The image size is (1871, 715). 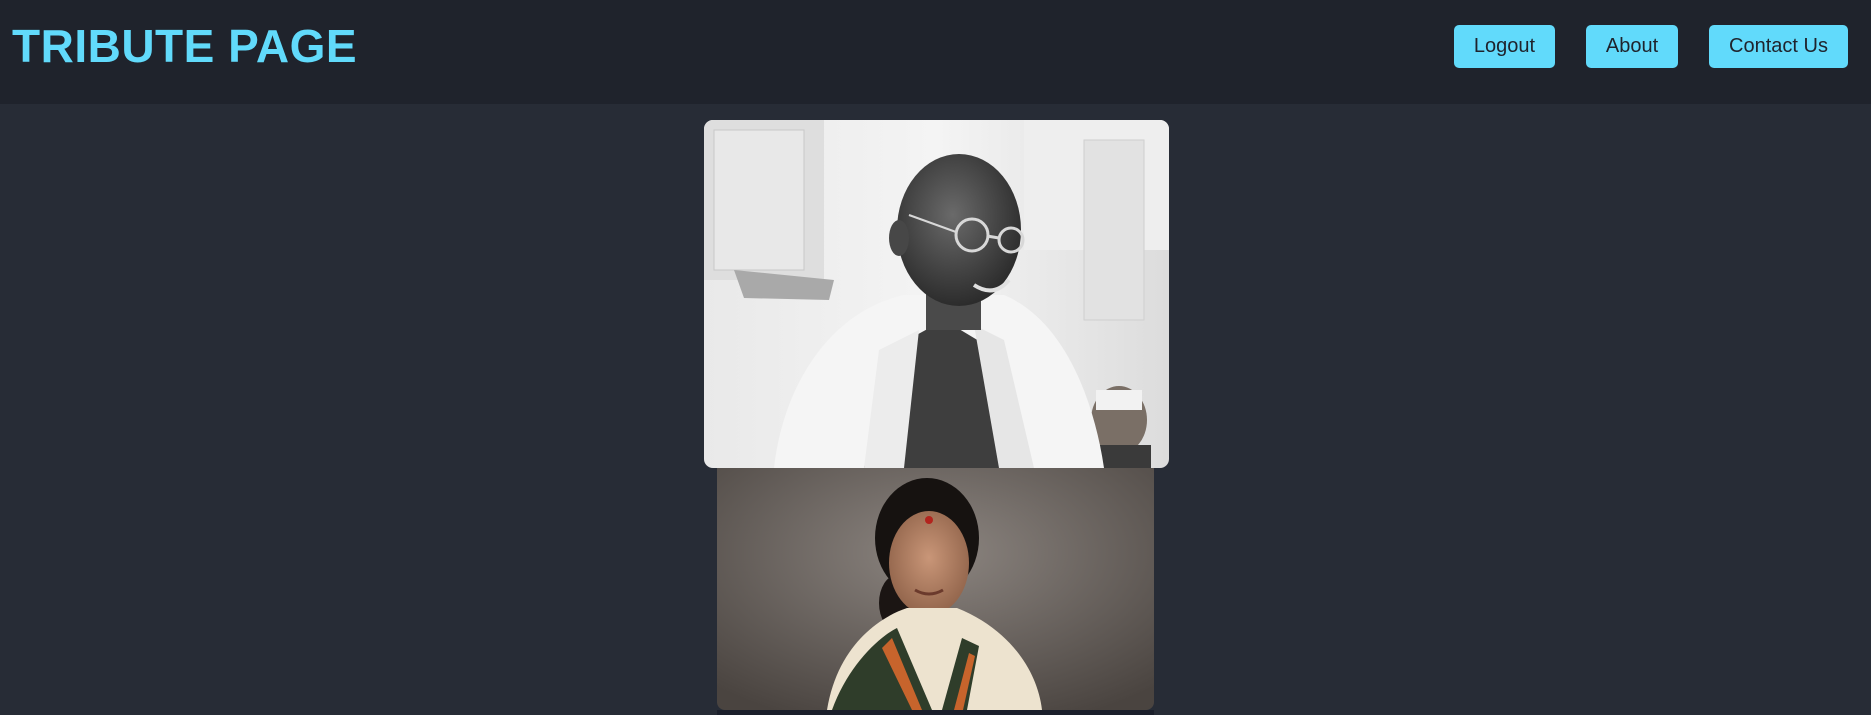 I want to click on contact-us-button: Contact Us, so click(x=1778, y=46).